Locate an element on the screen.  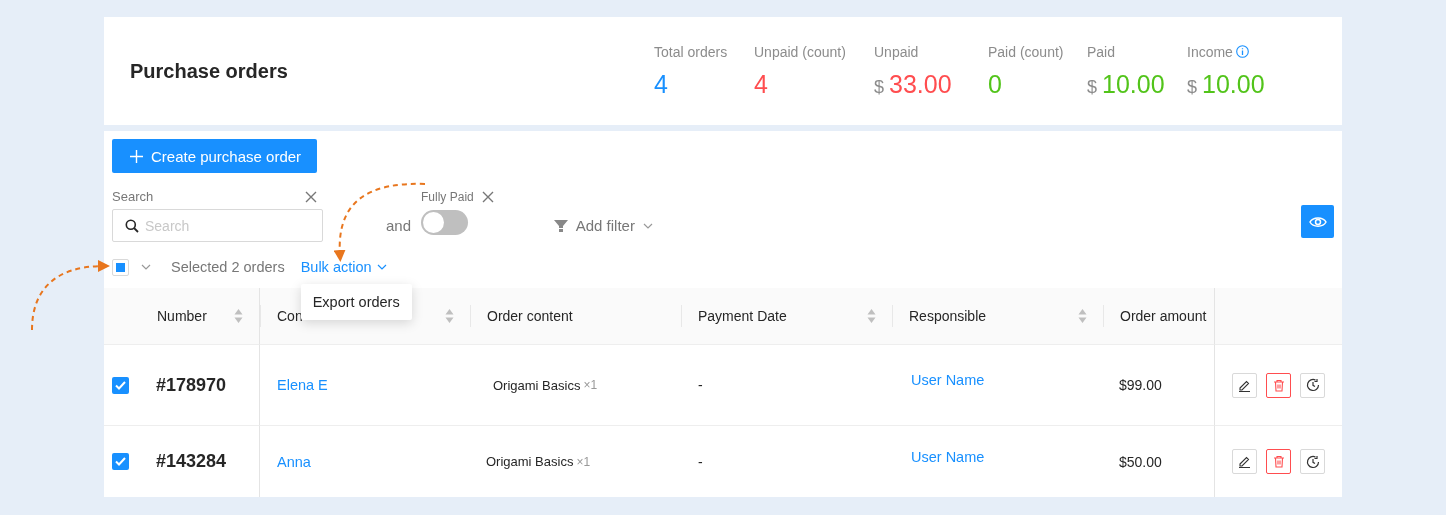
selection-count: Selected 2 orders is located at coordinates (228, 267).